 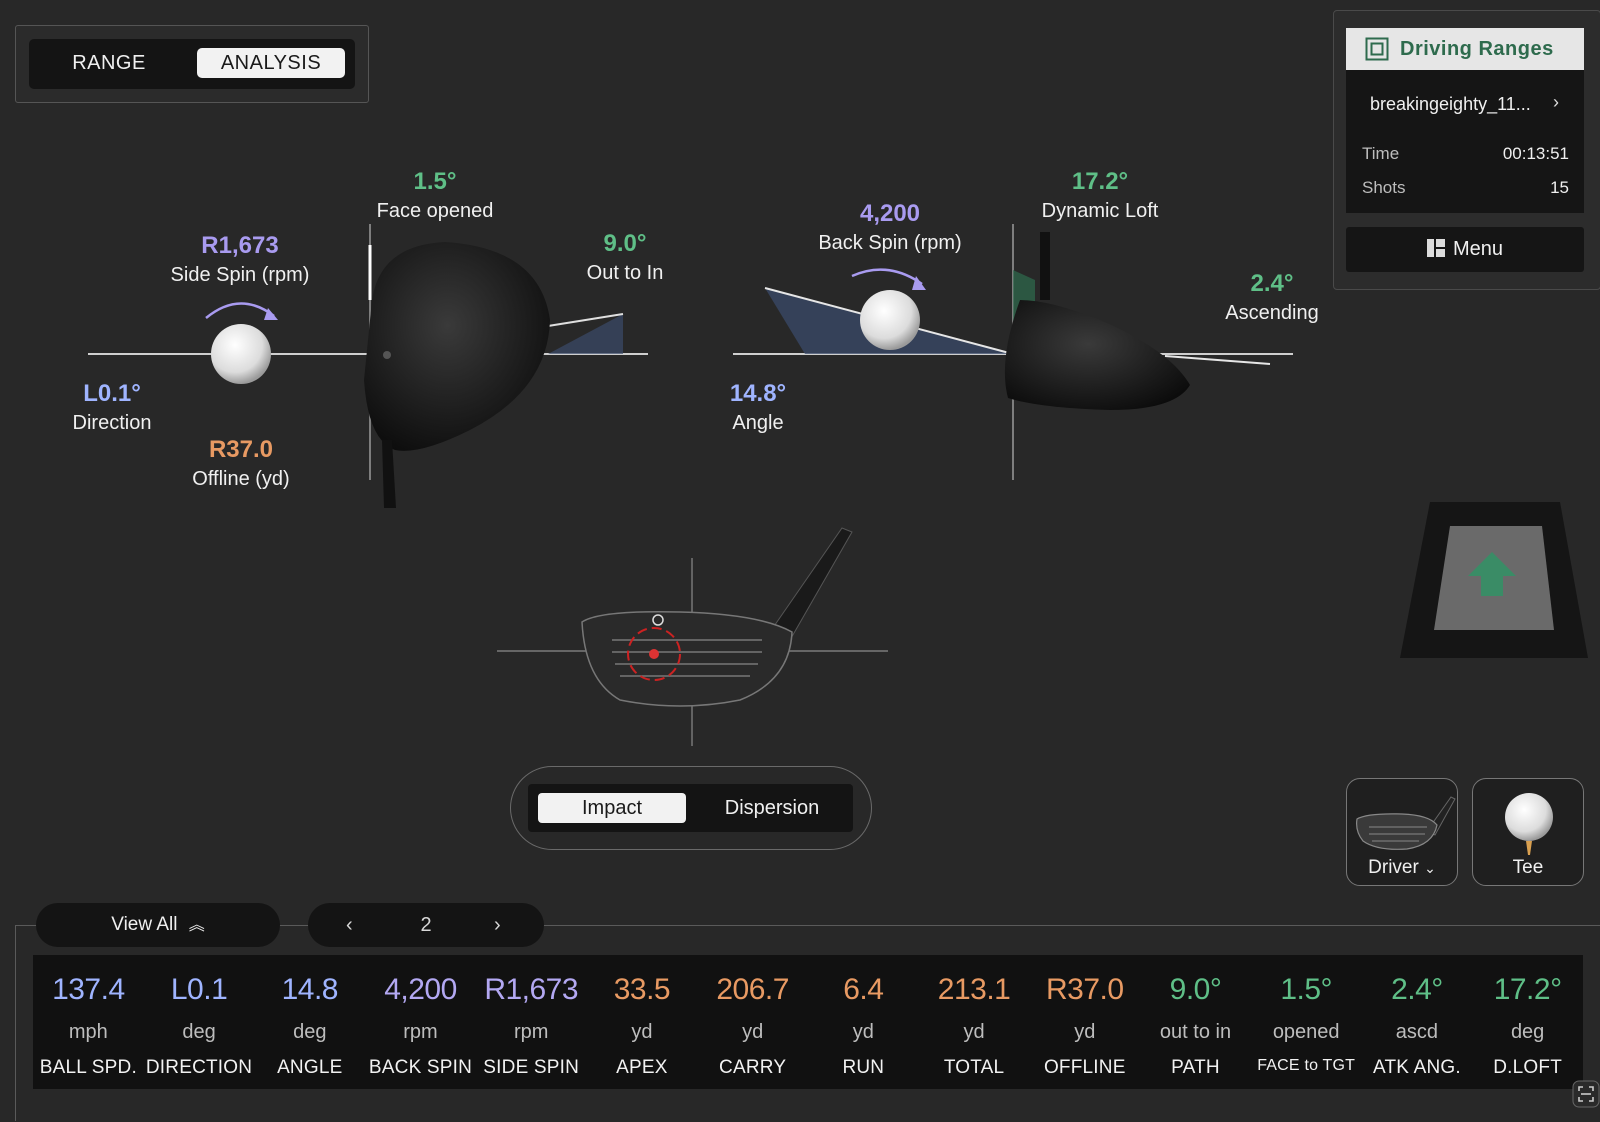 I want to click on chevron-down-icon: ⌄, so click(x=1430, y=868).